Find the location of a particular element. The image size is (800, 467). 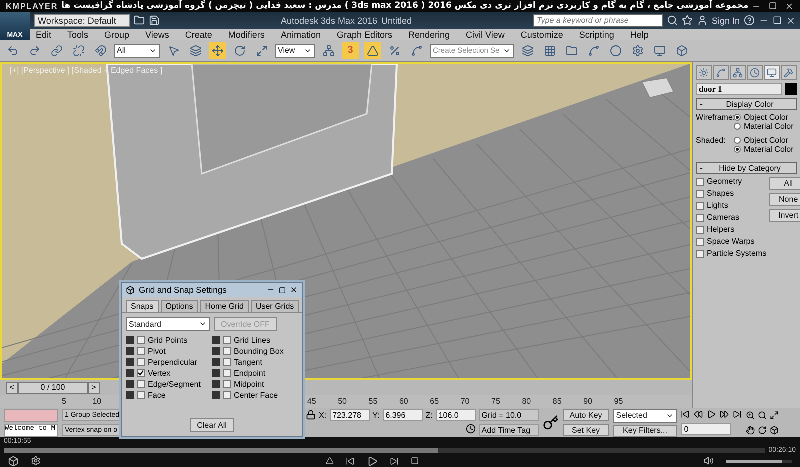

menu-item: Graph Editors is located at coordinates (364, 35).